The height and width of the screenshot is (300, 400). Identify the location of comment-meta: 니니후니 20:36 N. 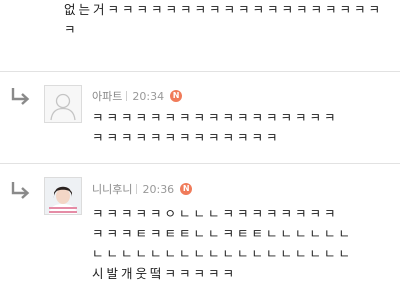
(142, 189).